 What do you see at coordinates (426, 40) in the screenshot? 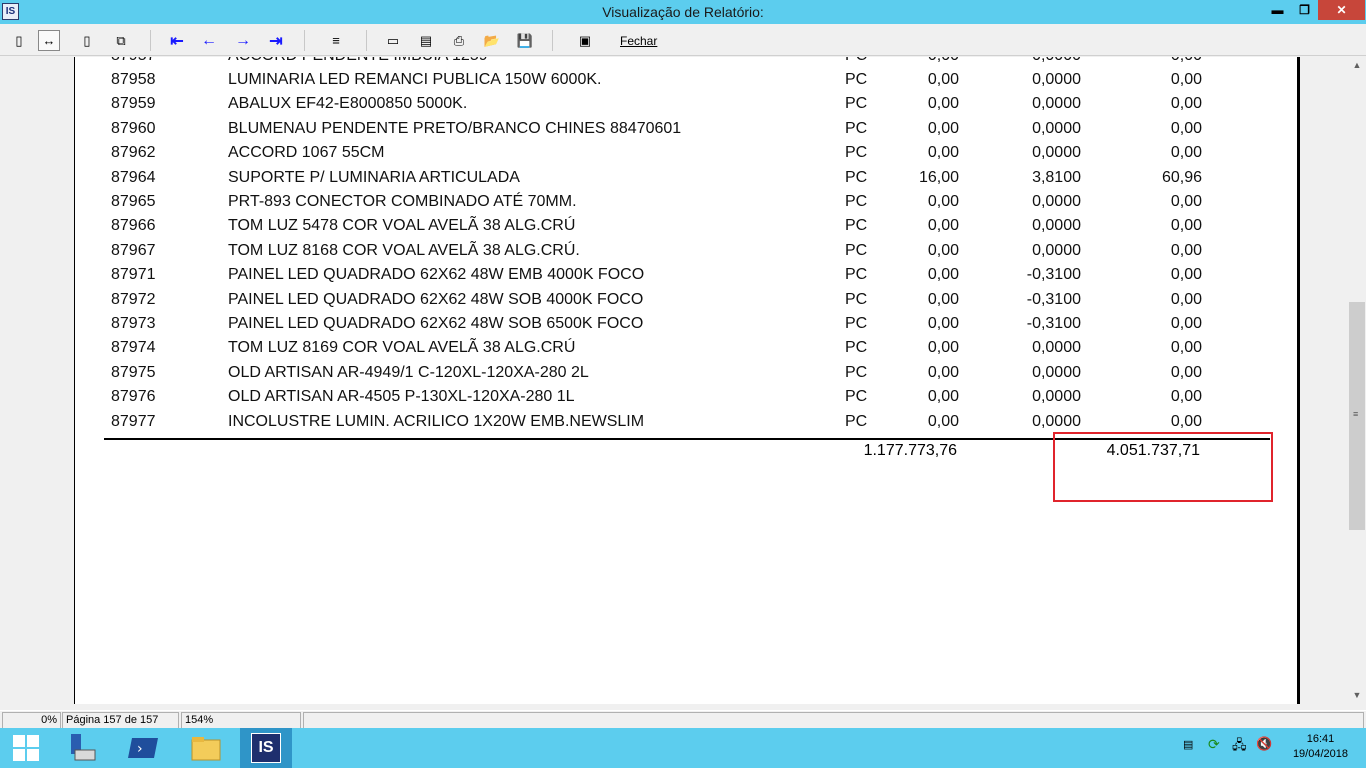
I see `print-setup-icon: ▤` at bounding box center [426, 40].